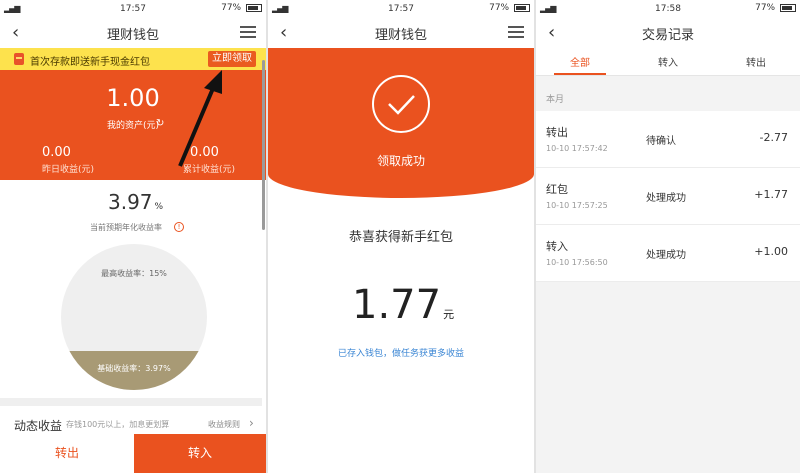 This screenshot has width=800, height=473. I want to click on annual-rate: 3.97%, so click(135, 202).